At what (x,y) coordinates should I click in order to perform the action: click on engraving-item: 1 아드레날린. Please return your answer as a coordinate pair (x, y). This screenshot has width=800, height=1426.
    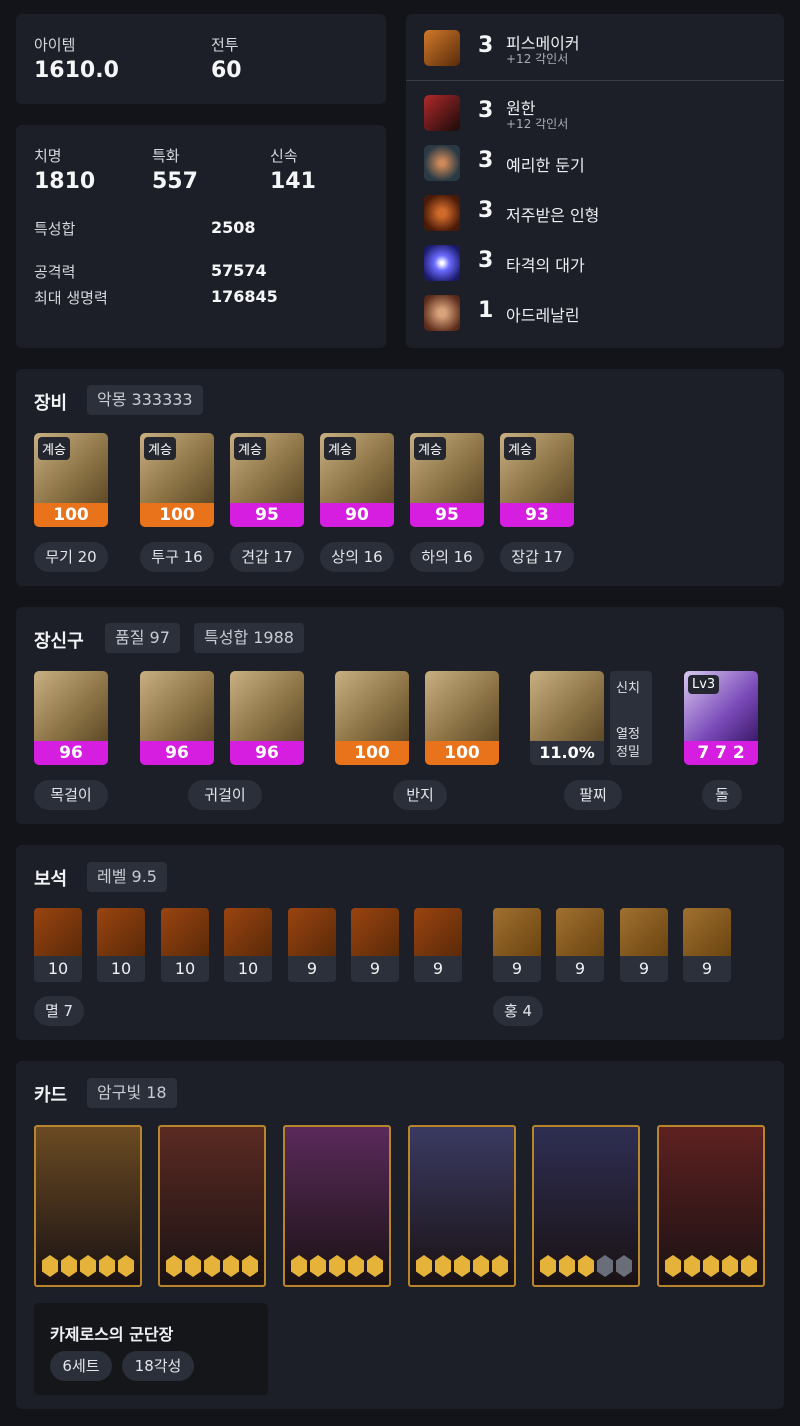
    Looking at the image, I should click on (604, 313).